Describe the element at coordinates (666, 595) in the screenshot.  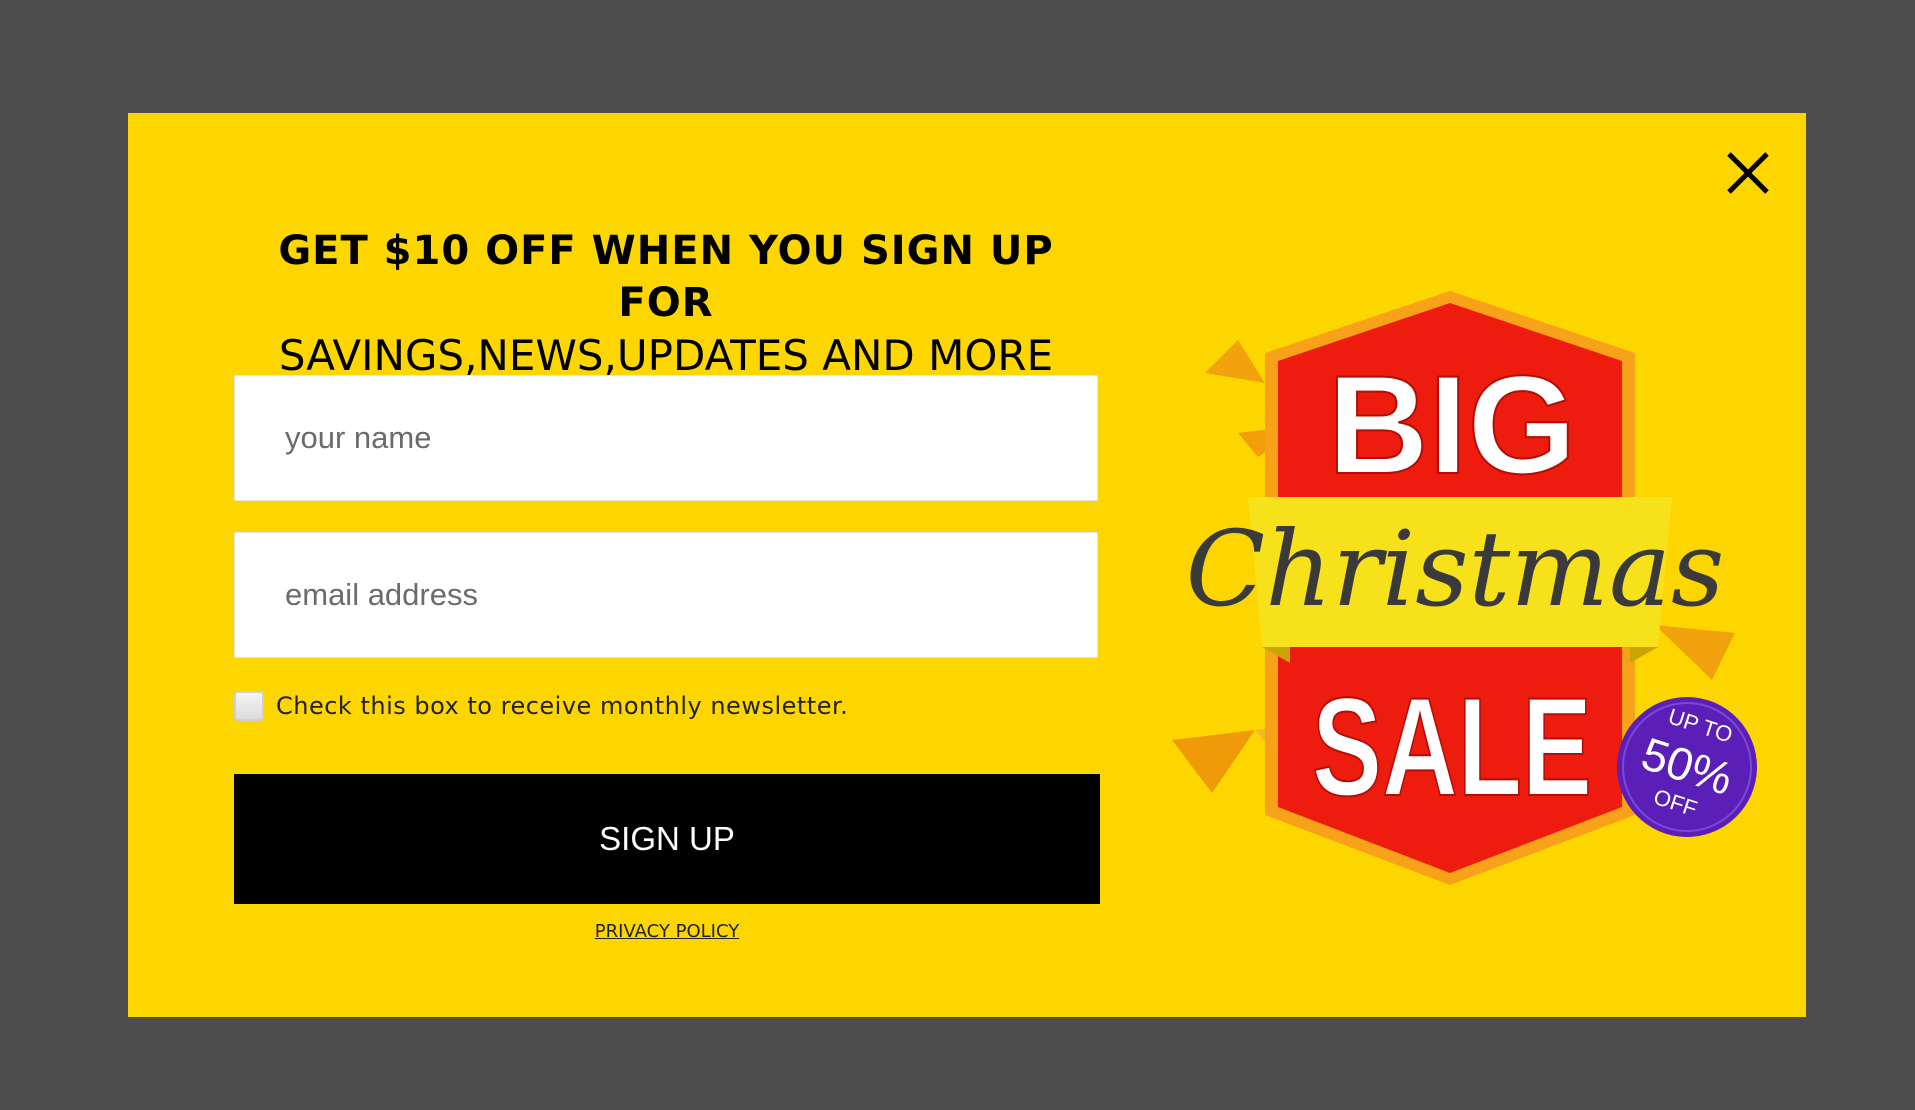
I see `email-input` at that location.